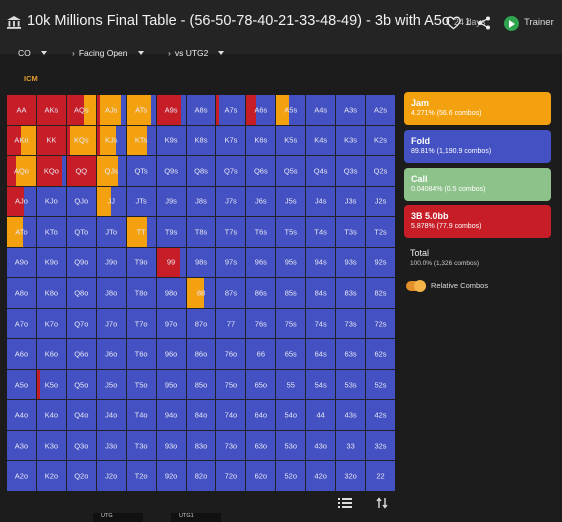 The height and width of the screenshot is (522, 562). Describe the element at coordinates (380, 293) in the screenshot. I see `hand-cell: 82s` at that location.